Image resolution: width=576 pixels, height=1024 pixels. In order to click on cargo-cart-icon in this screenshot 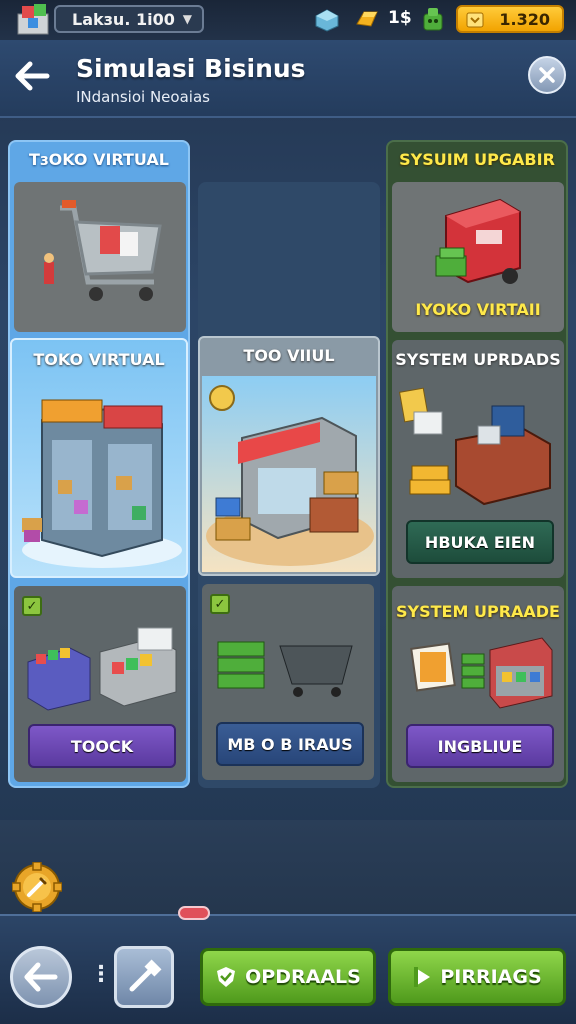, I will do `click(285, 669)`.